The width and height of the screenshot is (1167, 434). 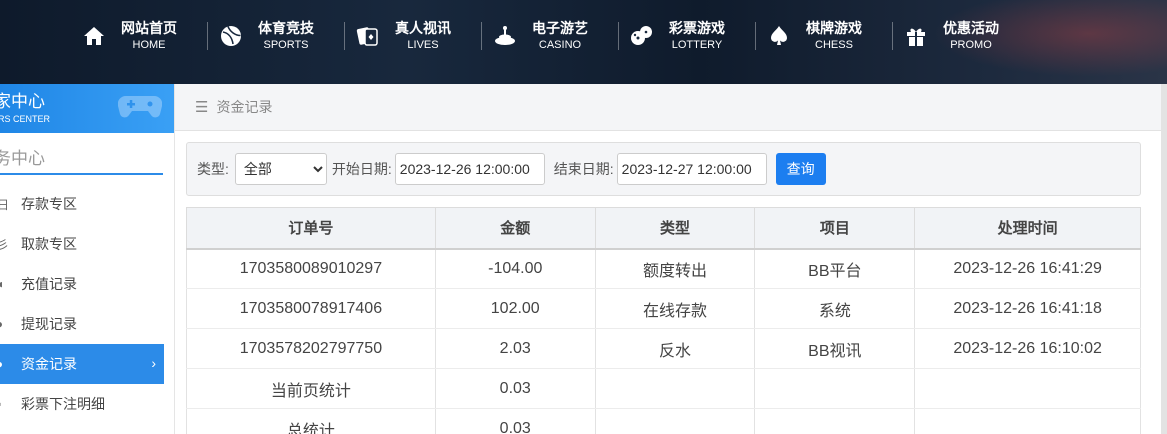 What do you see at coordinates (153, 363) in the screenshot?
I see `chevron-right-icon: ›` at bounding box center [153, 363].